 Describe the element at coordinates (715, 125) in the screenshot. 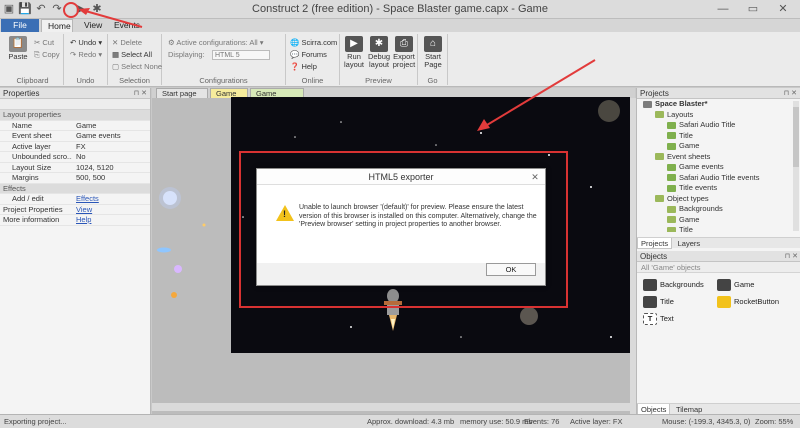

I see `tree-node: Safari Audio Title` at that location.